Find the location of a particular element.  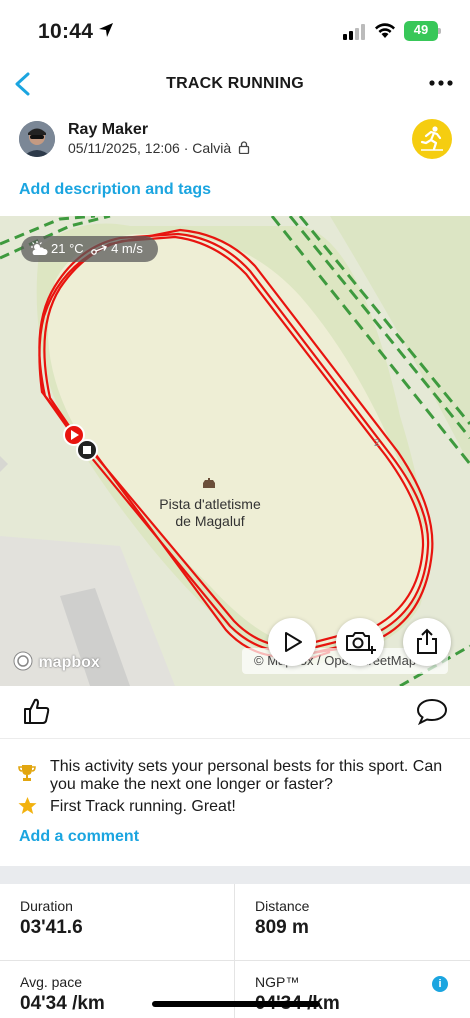

like-thumb-icon is located at coordinates (37, 711).